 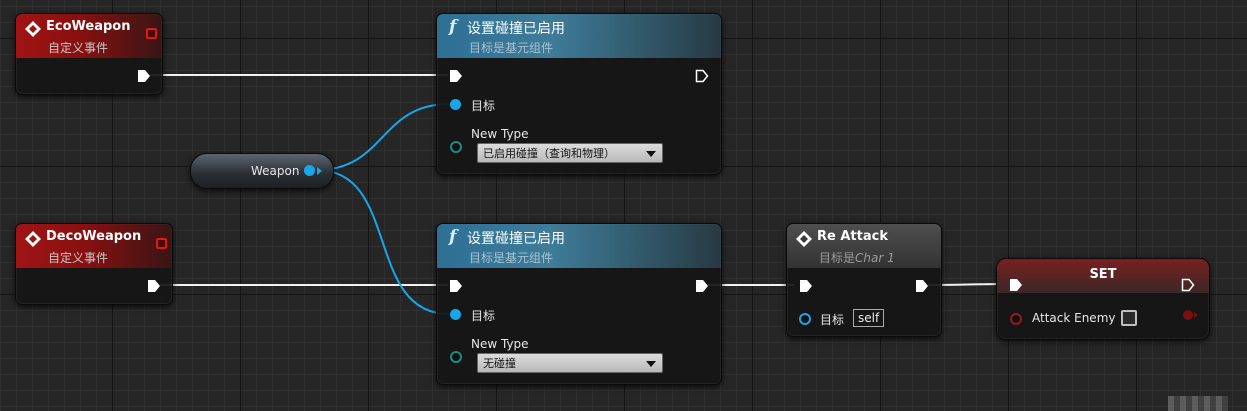 I want to click on new-type-dropdown: 已启用碰撞（查询和物理）, so click(x=570, y=153).